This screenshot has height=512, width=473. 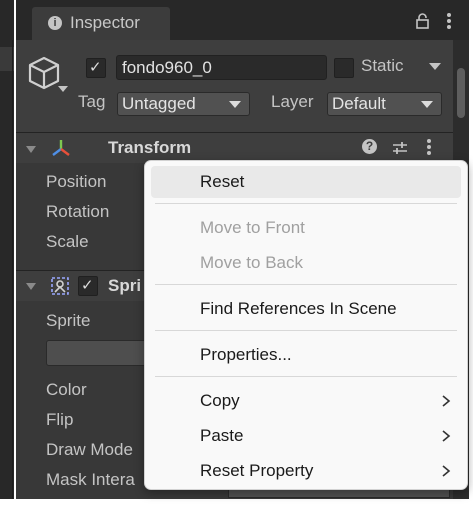 I want to click on layer-label: Layer, so click(x=292, y=101).